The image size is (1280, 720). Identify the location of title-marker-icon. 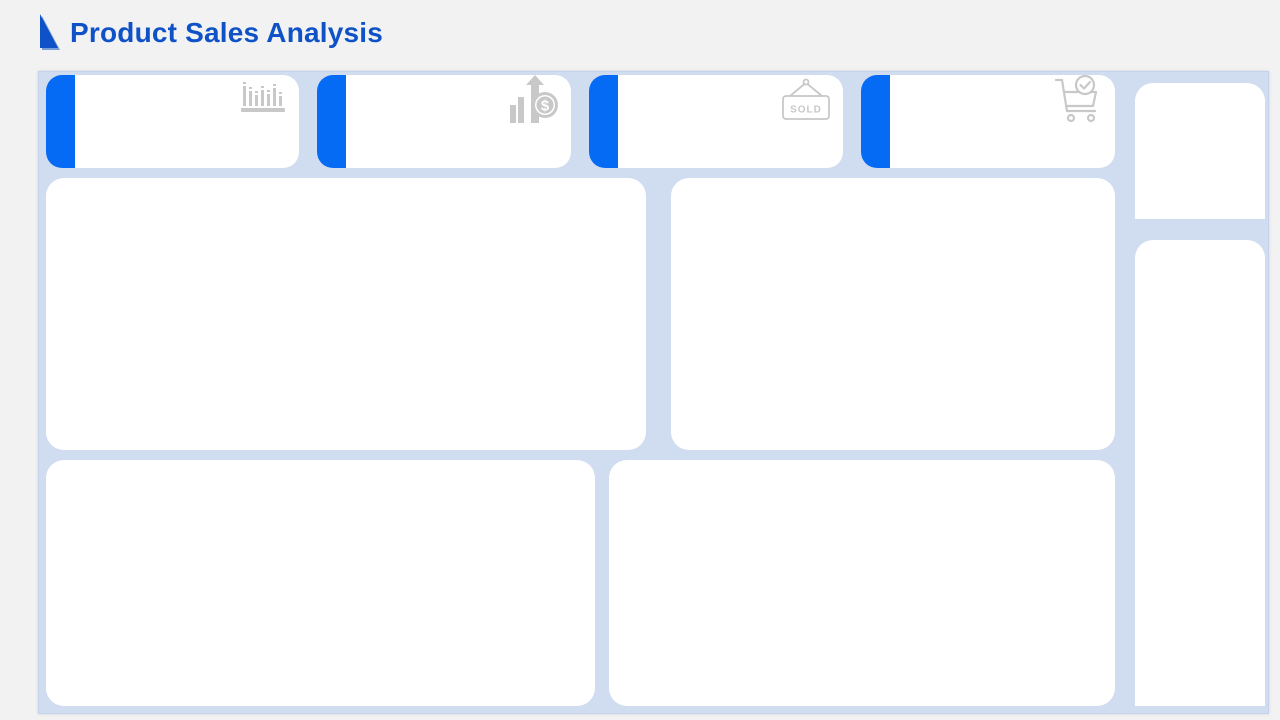
(50, 32).